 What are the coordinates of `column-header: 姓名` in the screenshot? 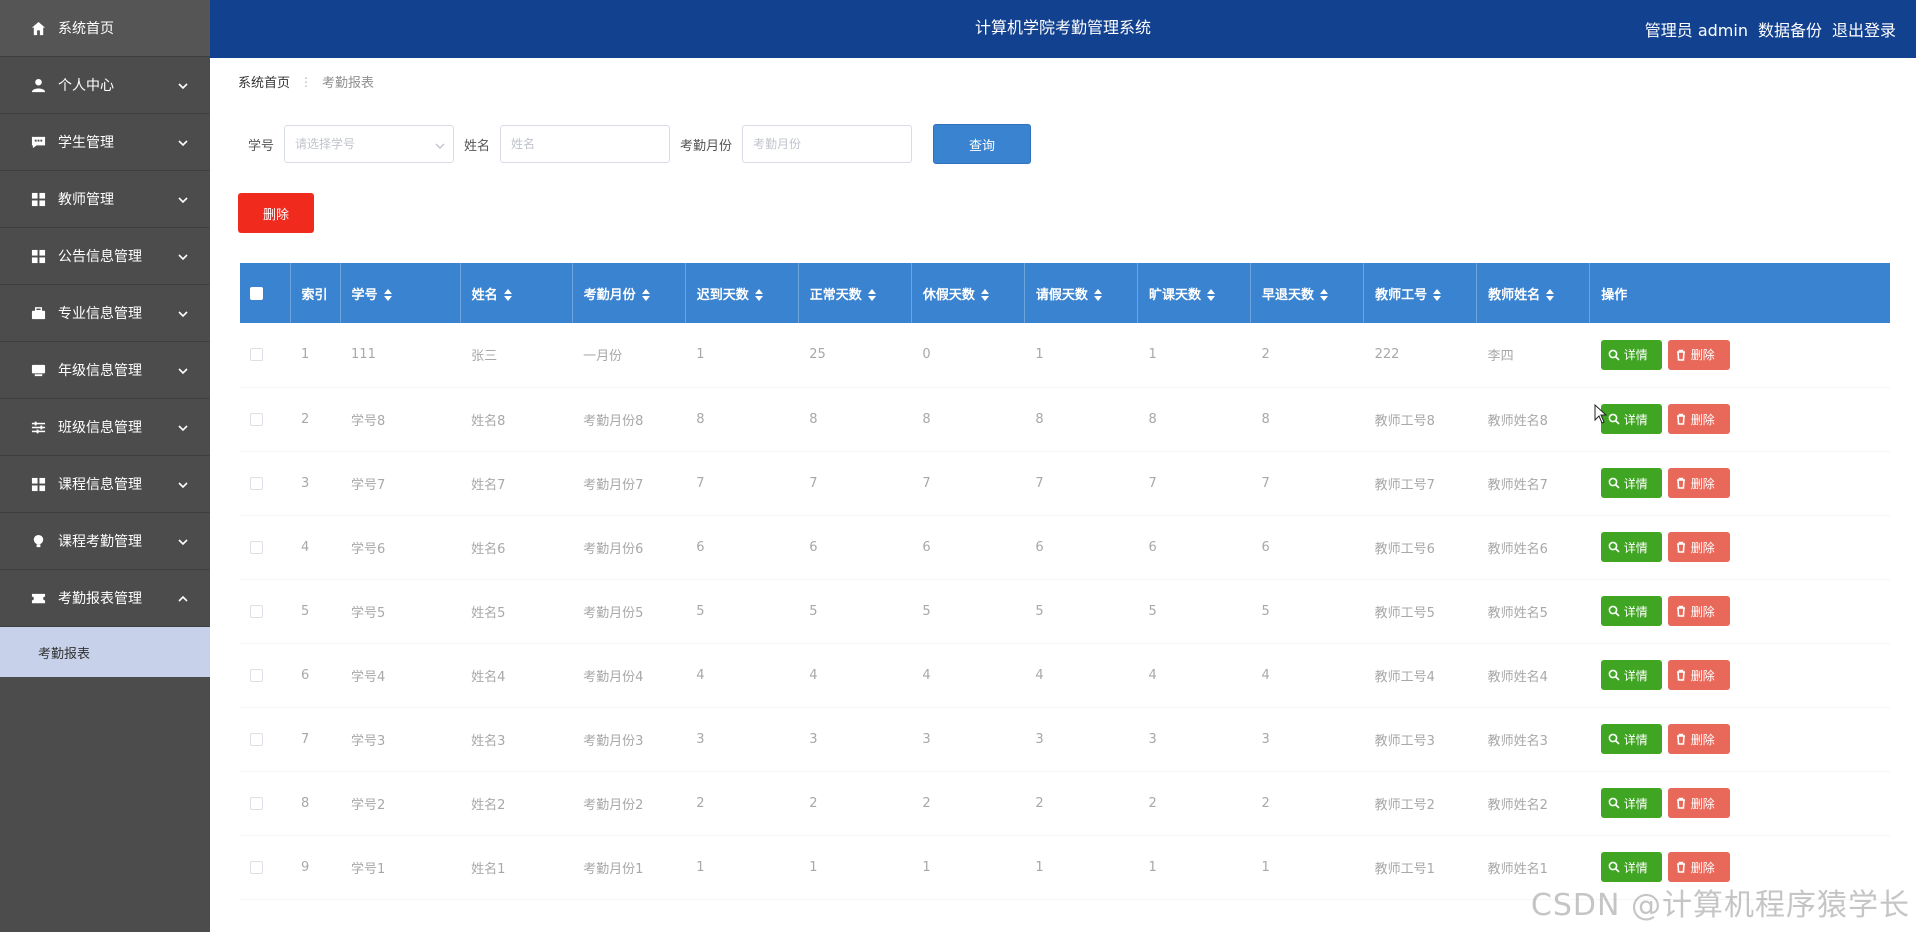 It's located at (516, 293).